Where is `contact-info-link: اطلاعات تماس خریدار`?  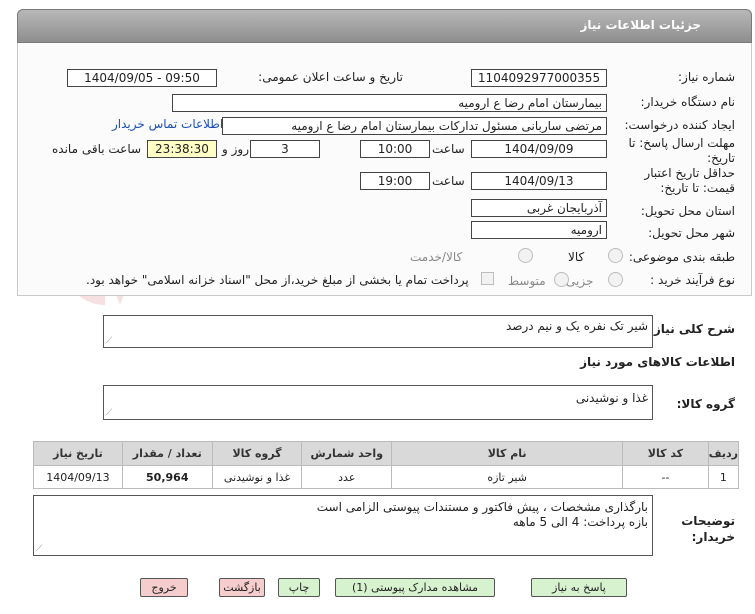 contact-info-link: اطلاعات تماس خریدار is located at coordinates (167, 124).